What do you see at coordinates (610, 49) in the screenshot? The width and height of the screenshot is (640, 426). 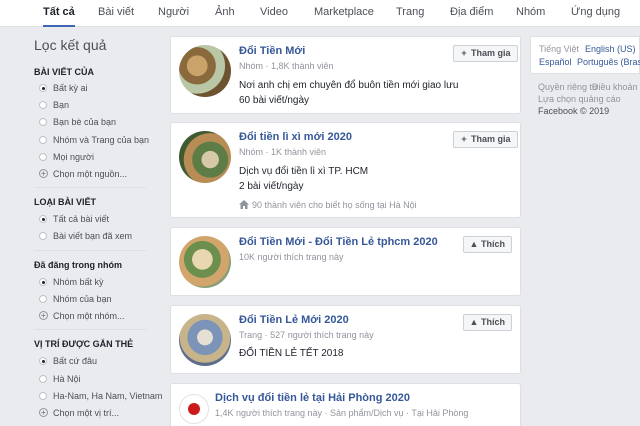 I see `language-english-link: English (US)` at bounding box center [610, 49].